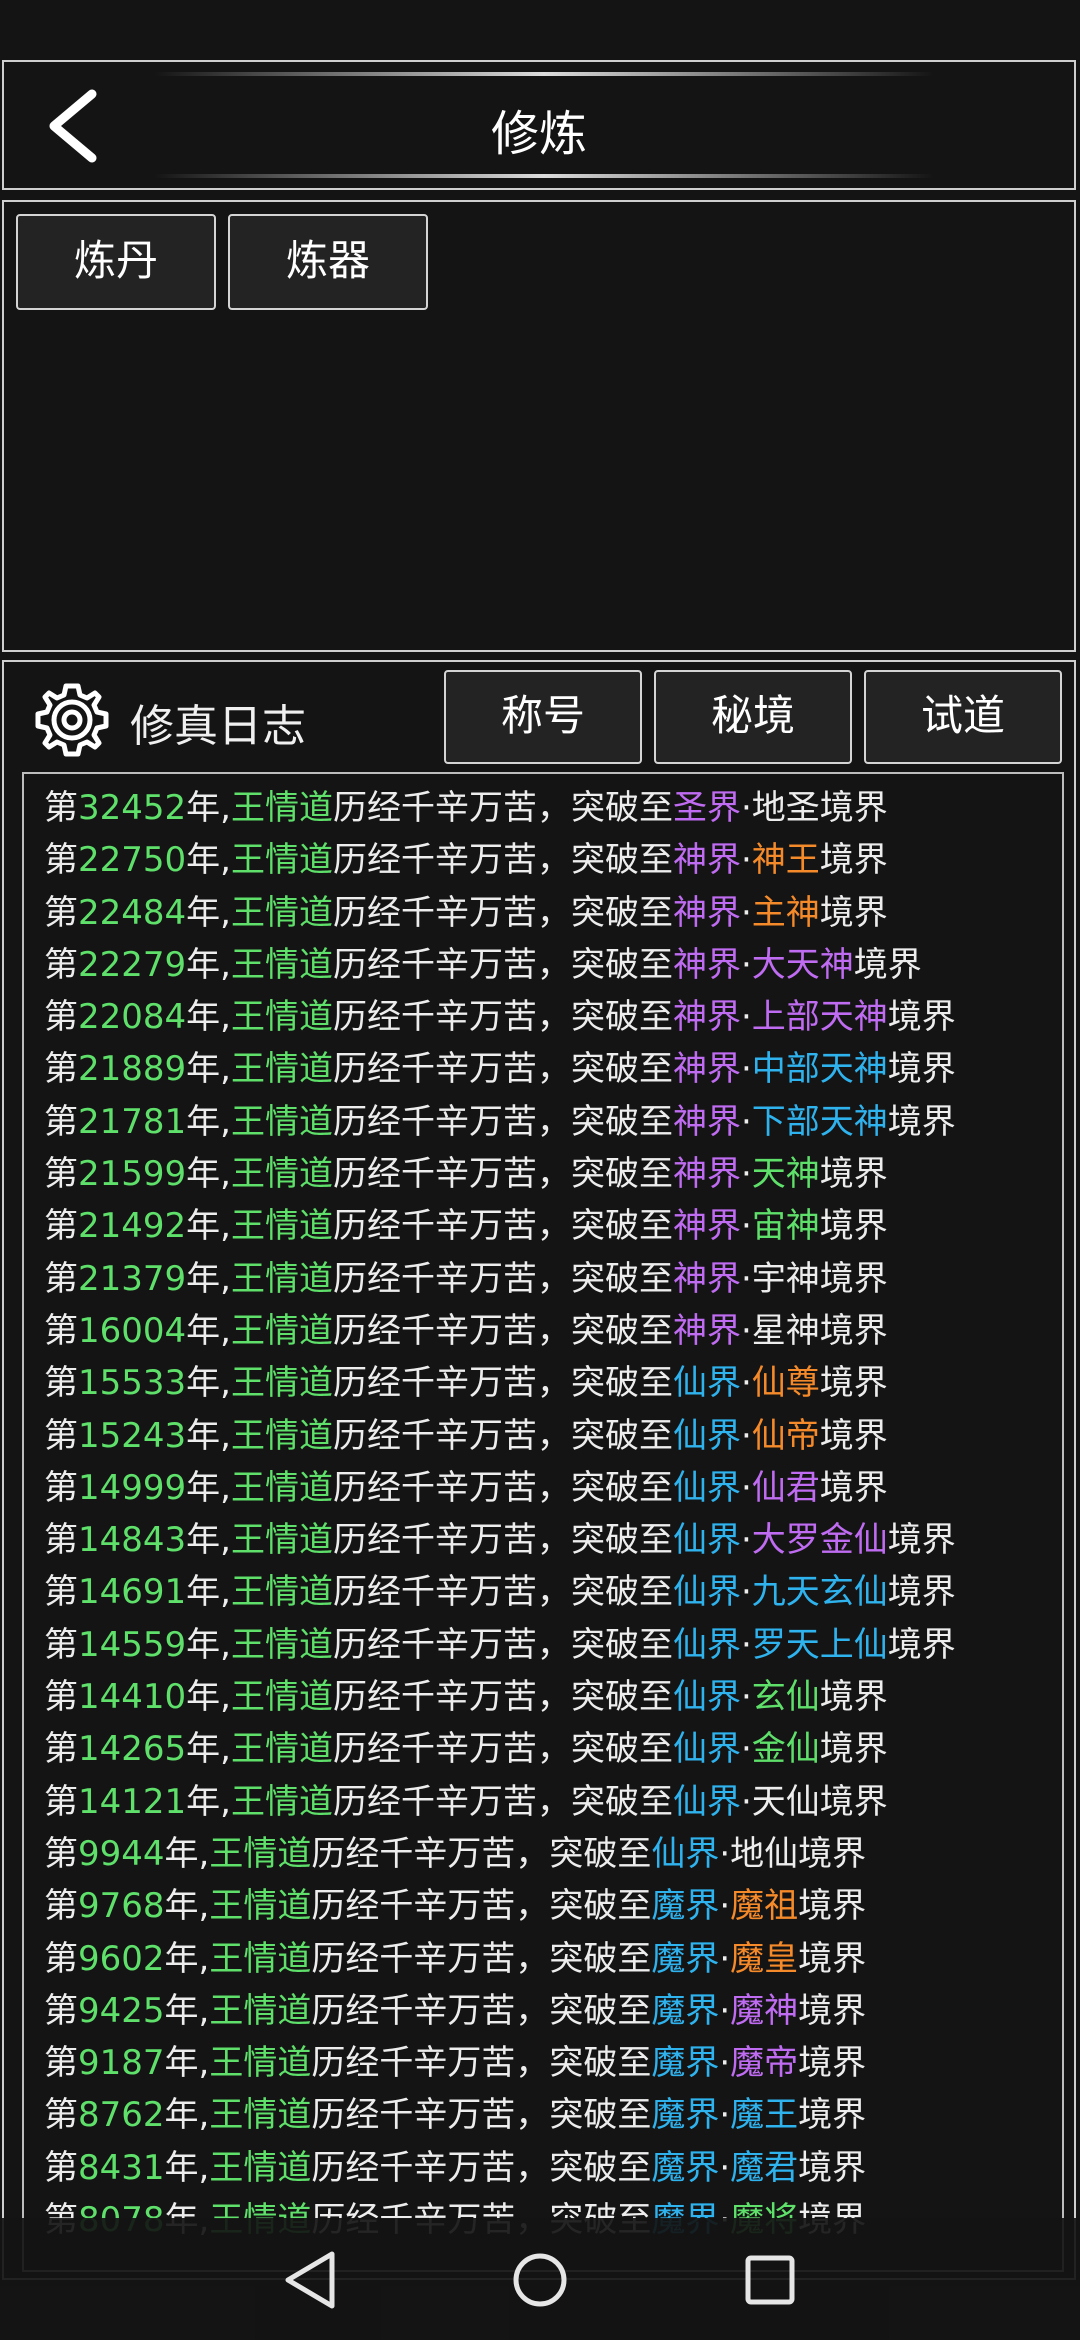  I want to click on header-glow-top, so click(544, 74).